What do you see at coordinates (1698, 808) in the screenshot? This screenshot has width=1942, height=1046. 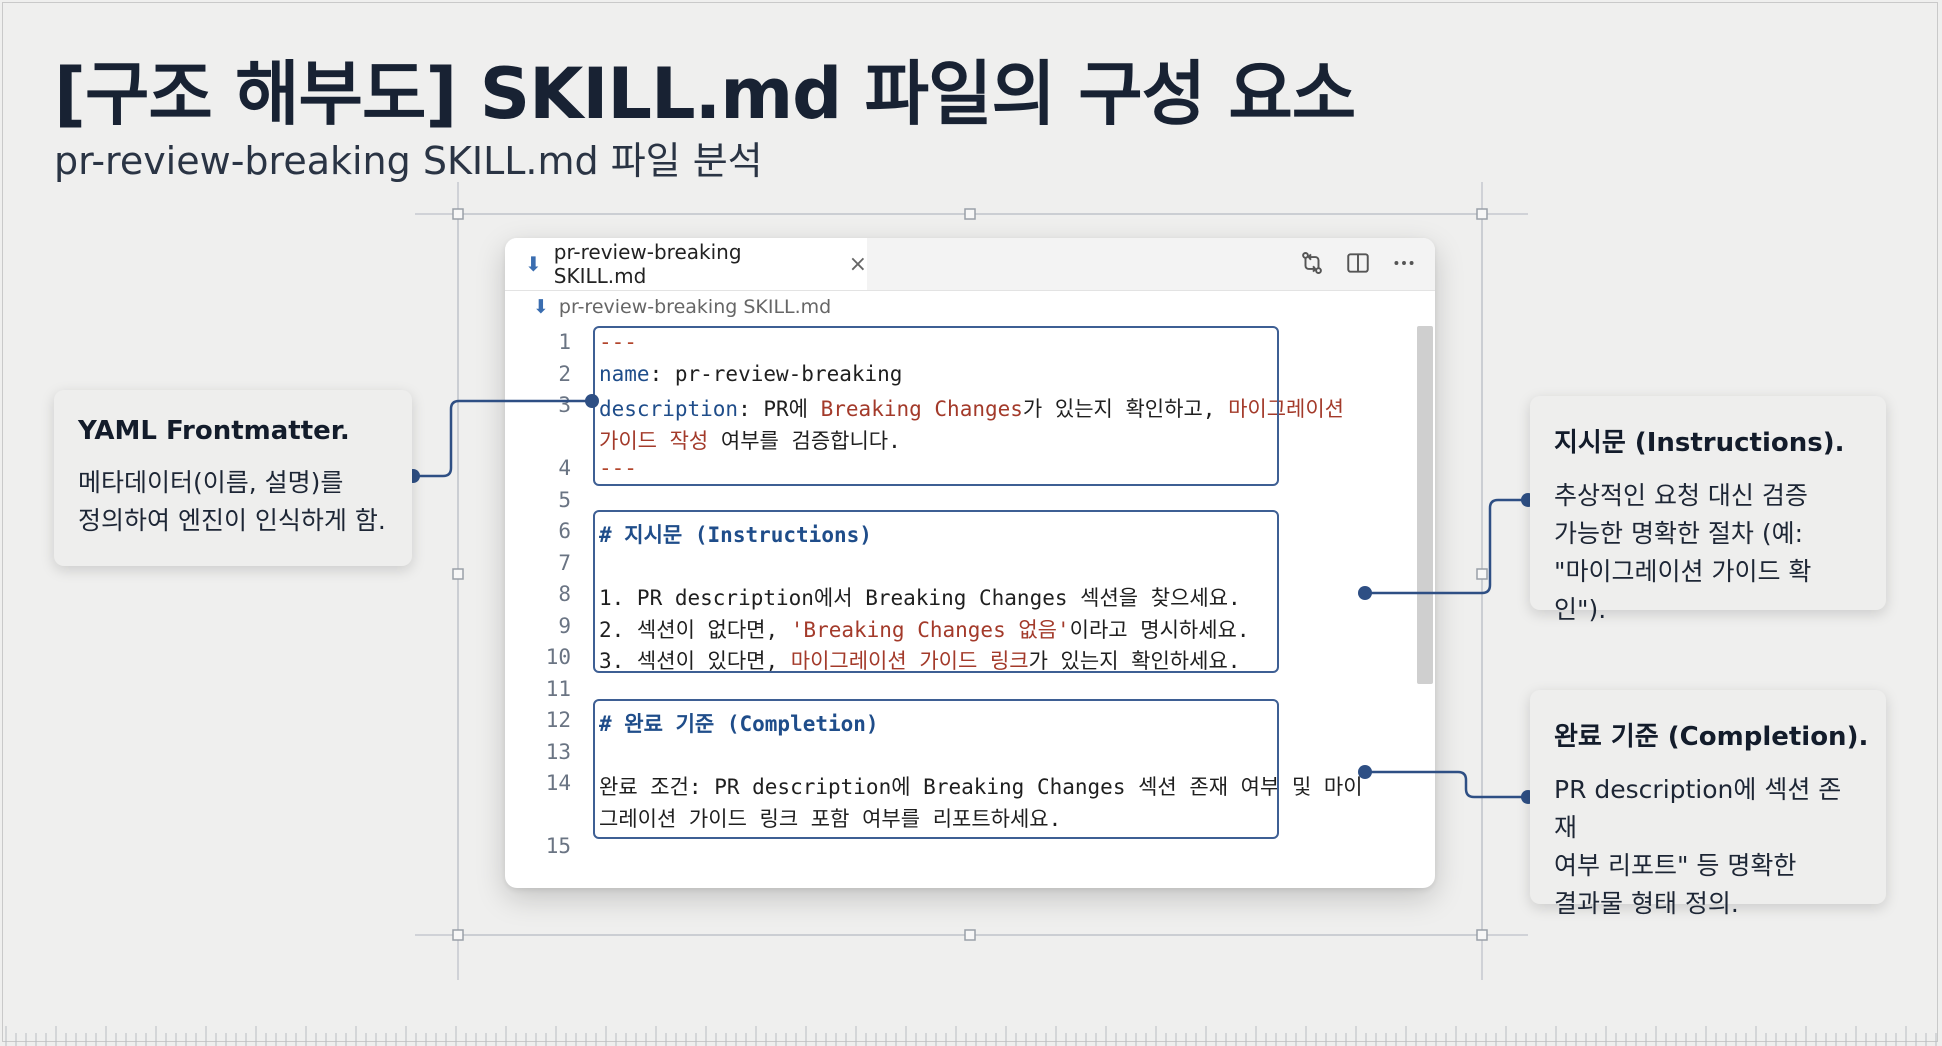 I see `callout-line: PR description에 섹션 존재` at bounding box center [1698, 808].